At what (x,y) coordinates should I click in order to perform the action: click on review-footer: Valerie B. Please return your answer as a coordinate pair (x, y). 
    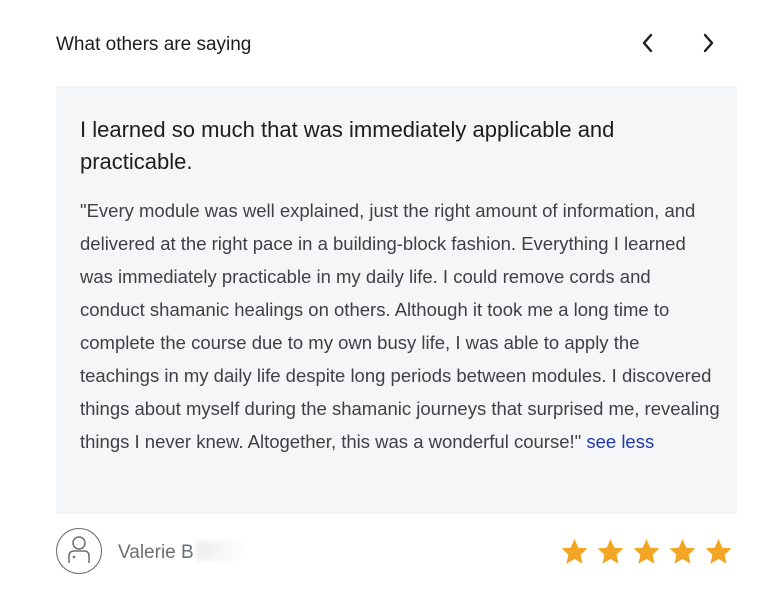
    Looking at the image, I should click on (396, 553).